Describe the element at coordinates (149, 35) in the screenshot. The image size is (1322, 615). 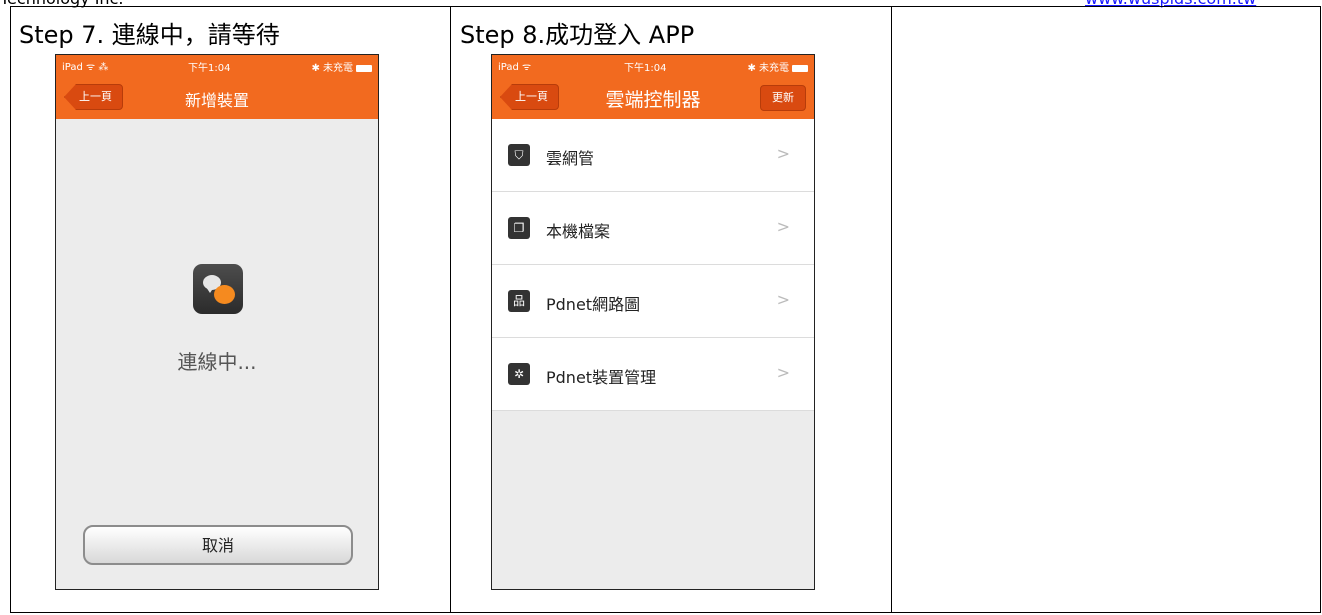
I see `step-7-title: Step 7. 連線中，請等待` at that location.